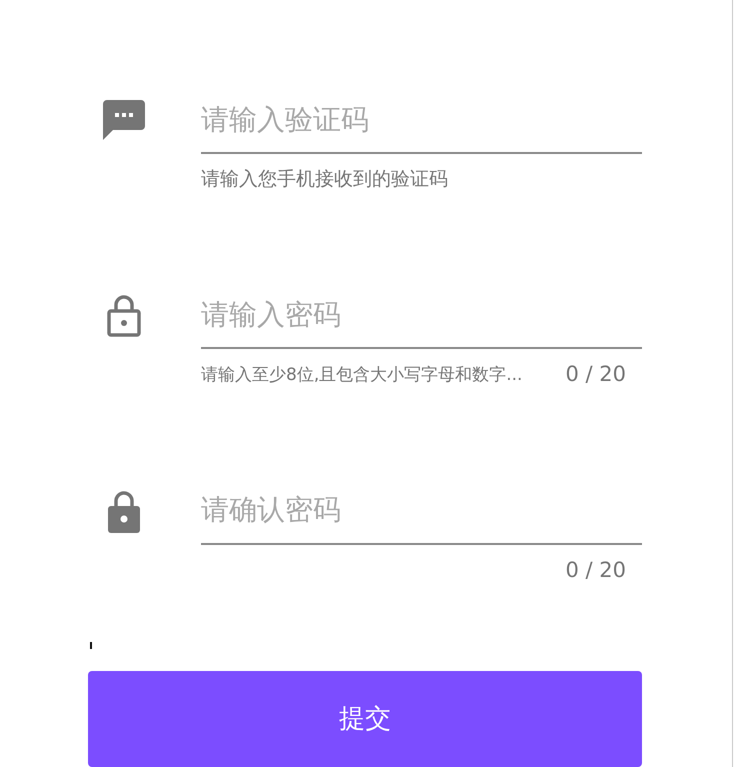 The height and width of the screenshot is (767, 734). I want to click on text-field: 请确认密码, so click(421, 514).